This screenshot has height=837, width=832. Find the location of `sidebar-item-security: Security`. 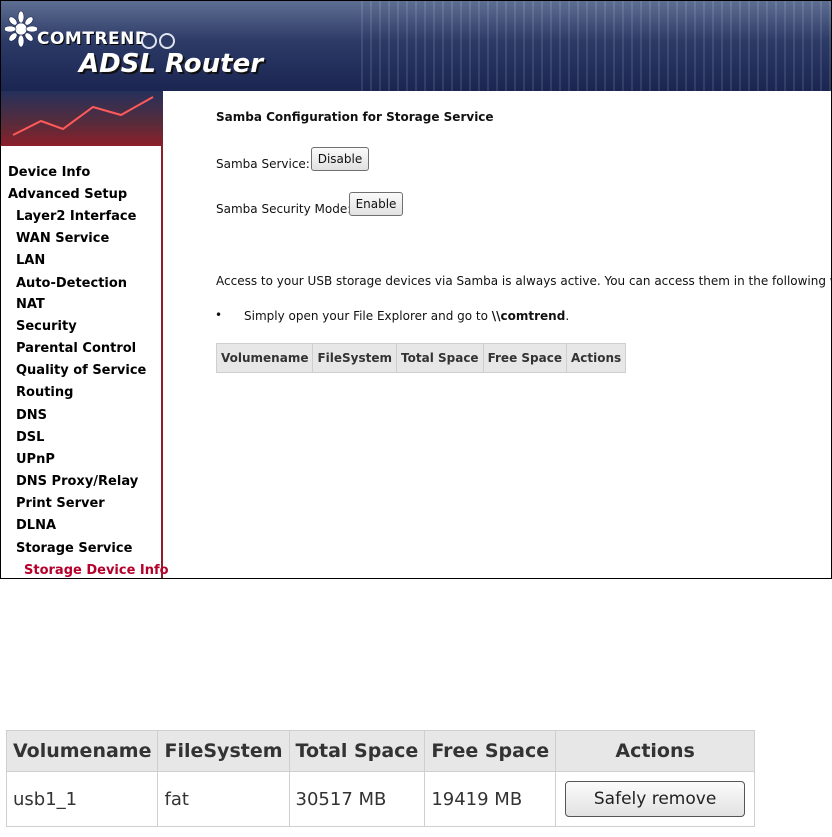

sidebar-item-security: Security is located at coordinates (46, 326).